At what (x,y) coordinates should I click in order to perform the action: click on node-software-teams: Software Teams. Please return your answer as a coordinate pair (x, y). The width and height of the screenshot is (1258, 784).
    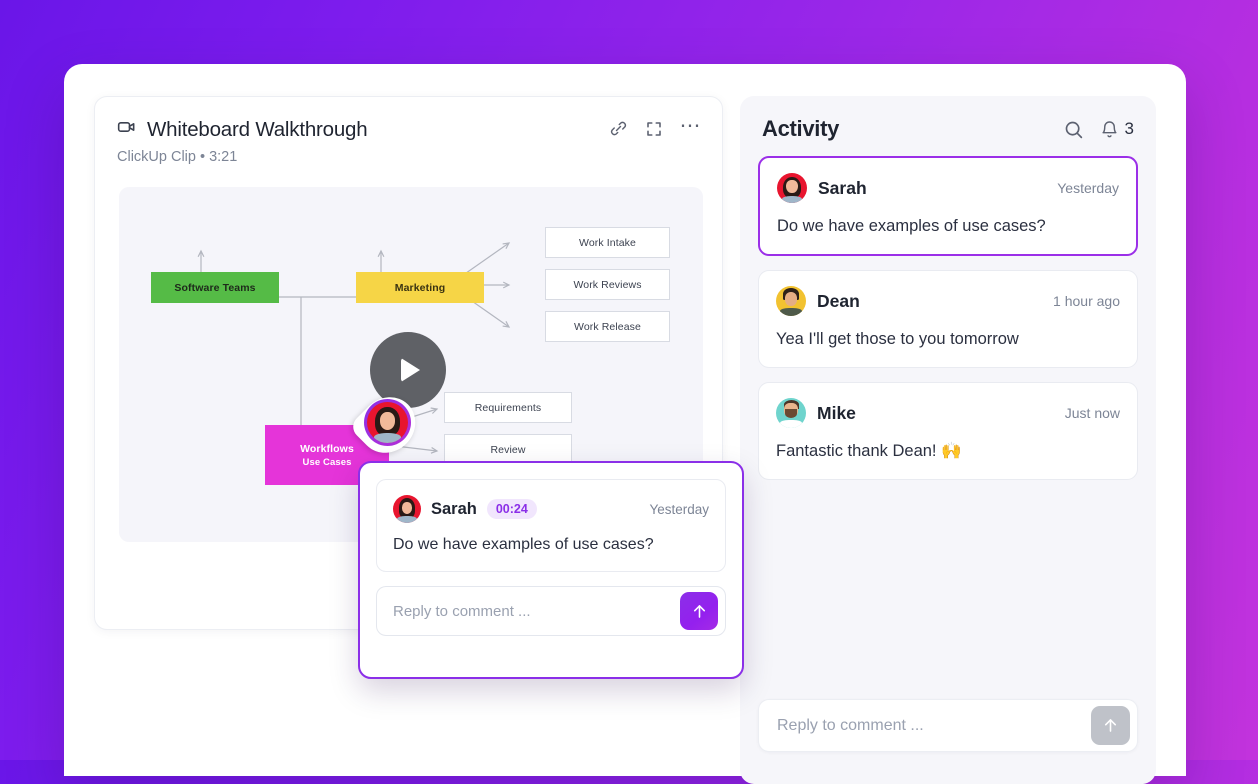
    Looking at the image, I should click on (215, 287).